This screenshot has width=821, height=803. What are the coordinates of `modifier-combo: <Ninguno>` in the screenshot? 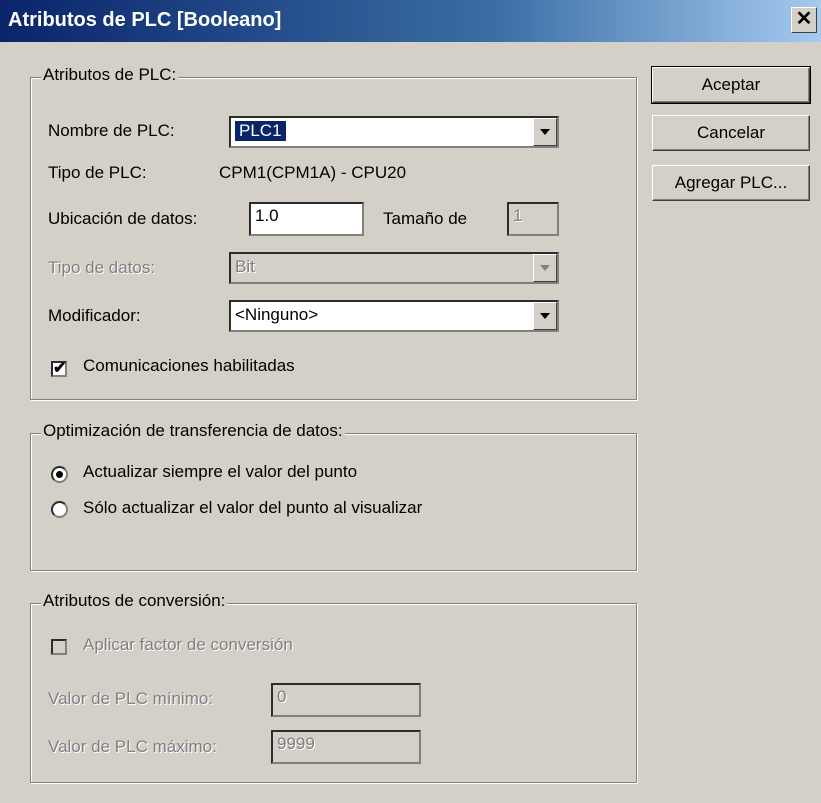 It's located at (394, 316).